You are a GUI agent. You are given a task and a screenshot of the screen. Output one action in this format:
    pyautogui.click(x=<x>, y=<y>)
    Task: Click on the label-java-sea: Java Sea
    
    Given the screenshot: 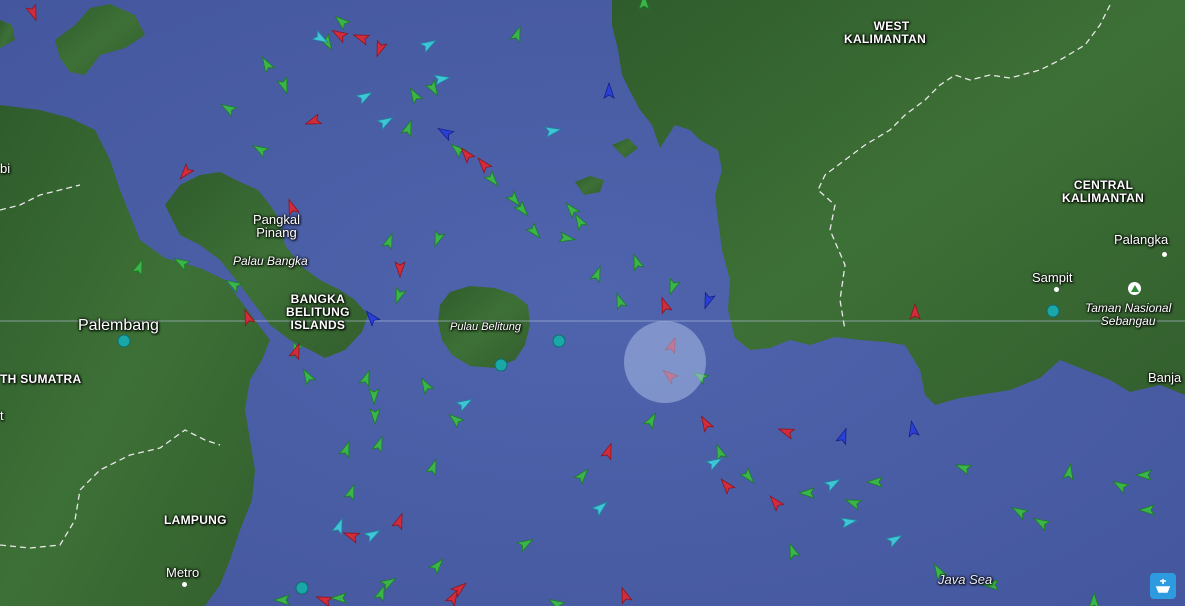 What is the action you would take?
    pyautogui.click(x=965, y=579)
    